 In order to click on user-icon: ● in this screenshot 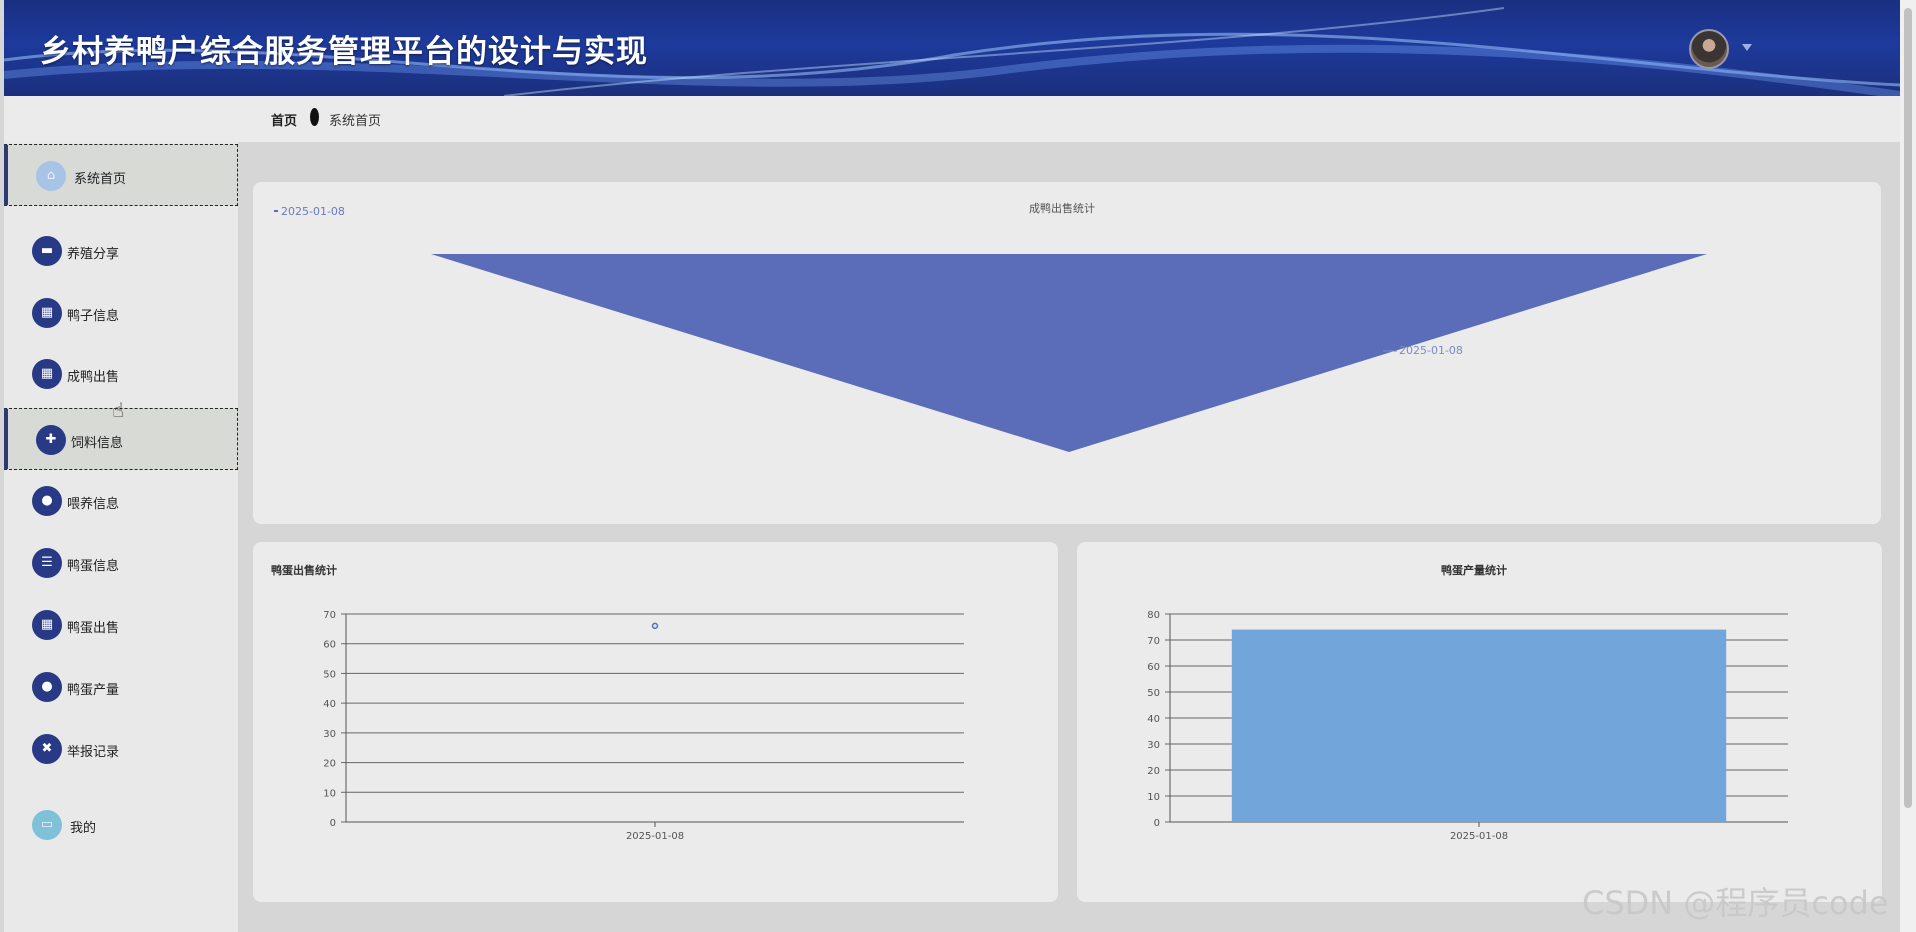, I will do `click(47, 687)`.